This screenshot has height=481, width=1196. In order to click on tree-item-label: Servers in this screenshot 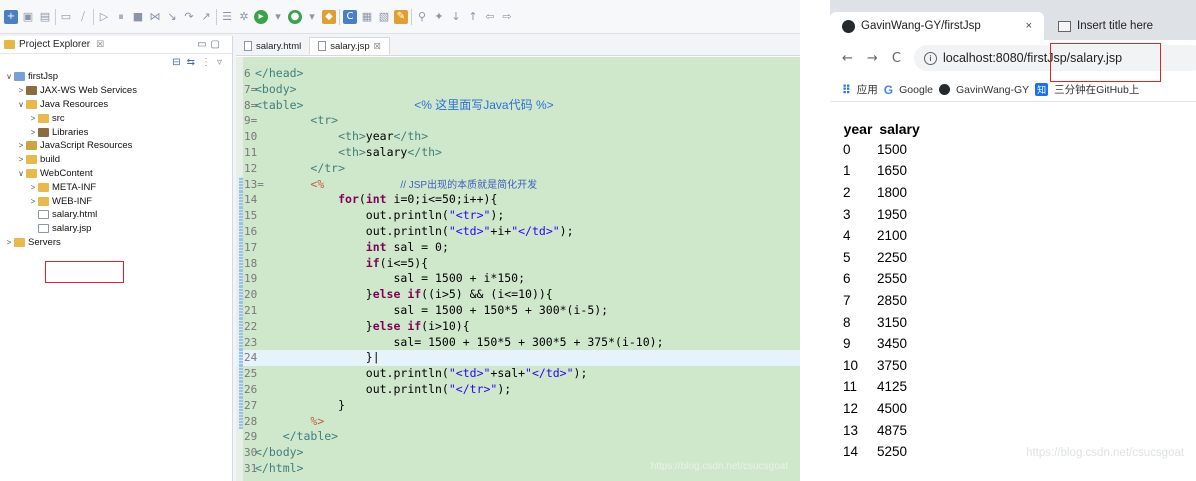, I will do `click(44, 242)`.